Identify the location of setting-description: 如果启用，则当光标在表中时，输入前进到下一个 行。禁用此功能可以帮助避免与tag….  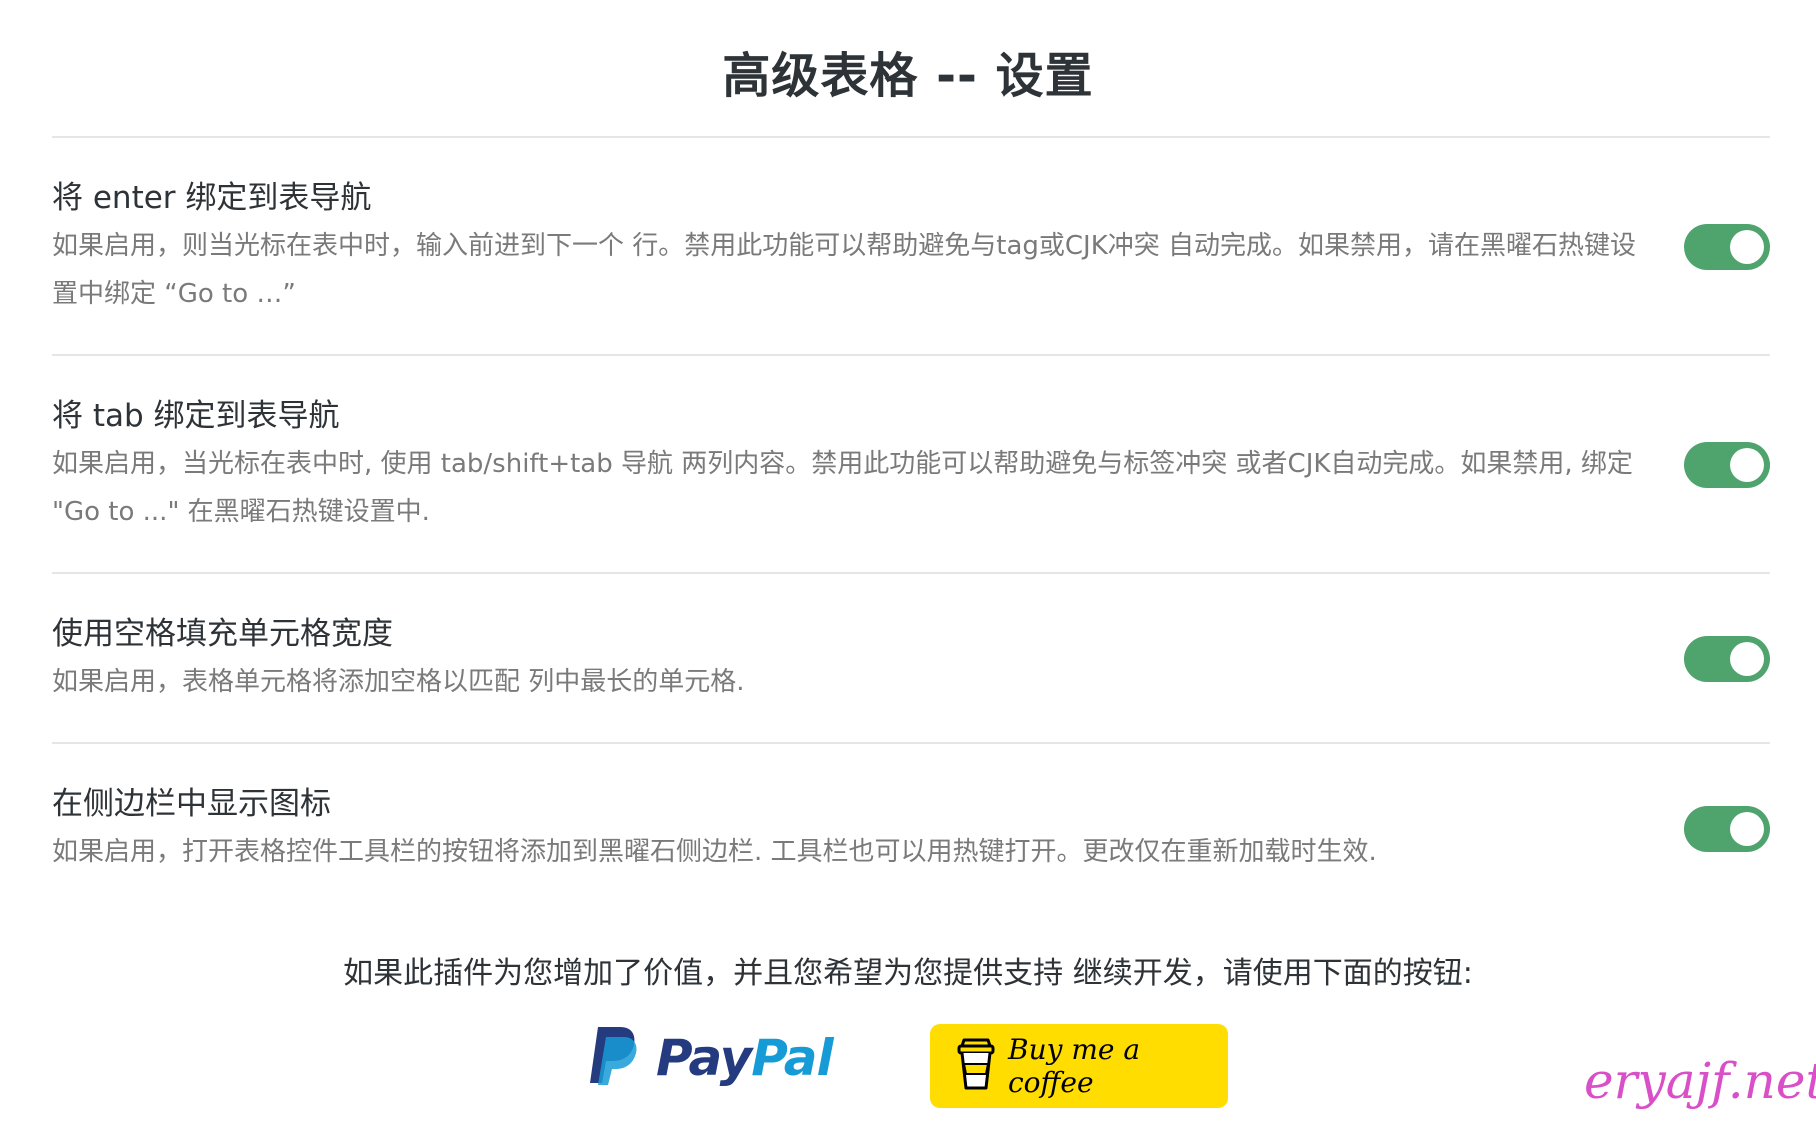
(844, 270).